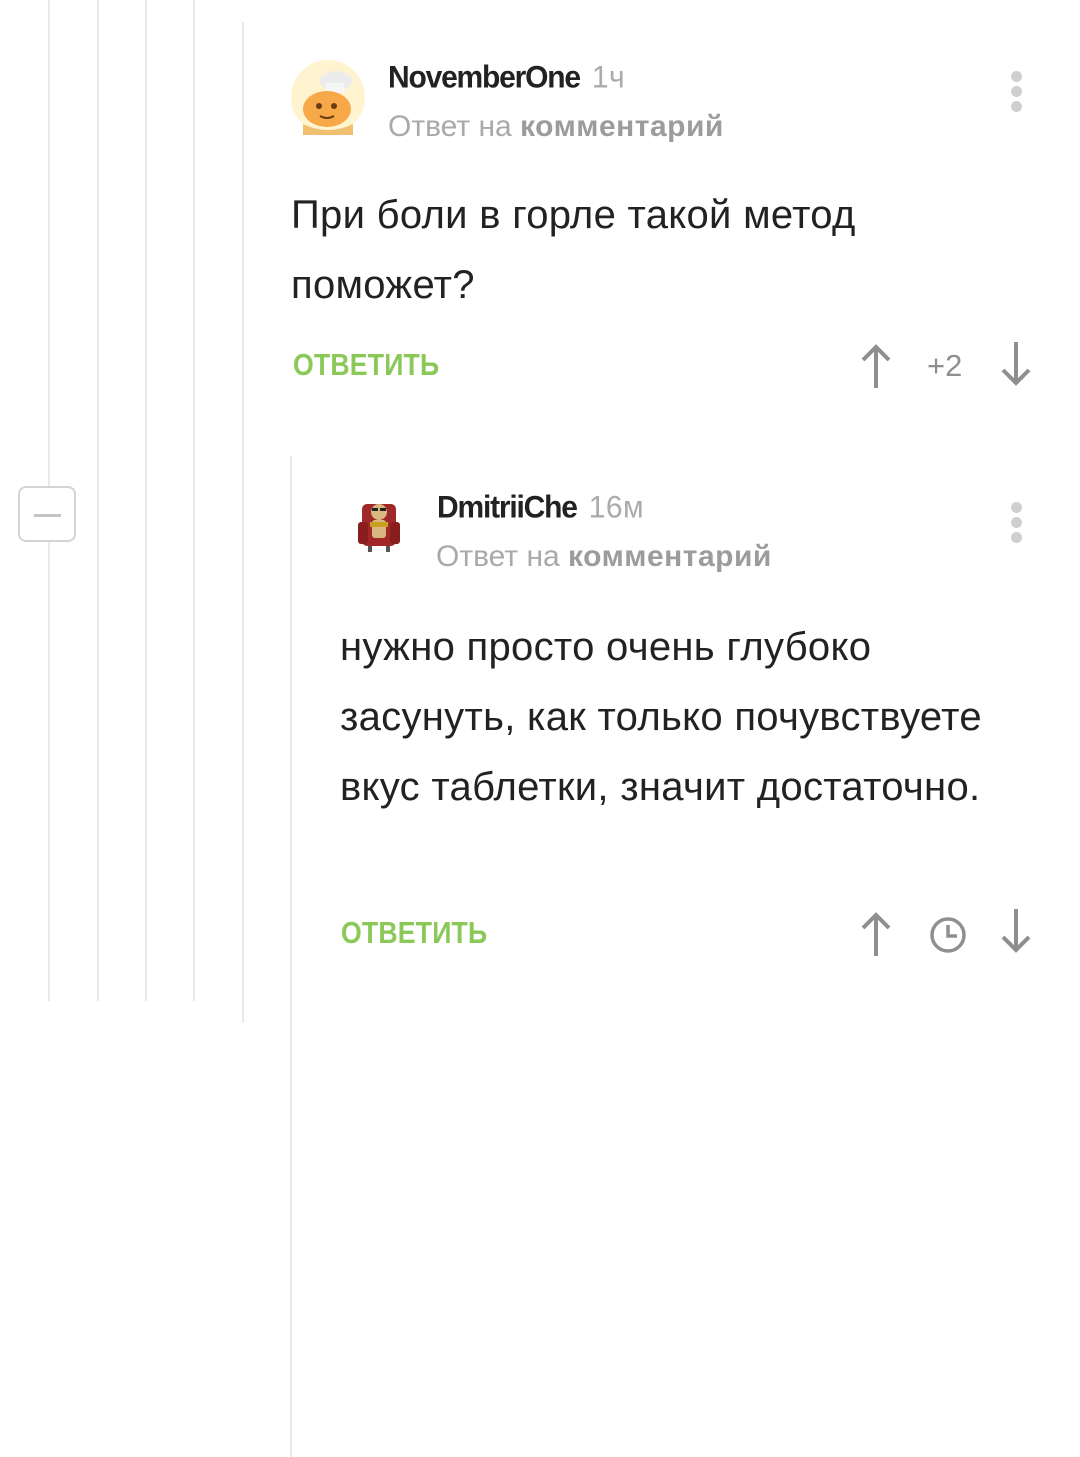 This screenshot has height=1457, width=1080. Describe the element at coordinates (507, 507) in the screenshot. I see `author-name: DmitriiChe` at that location.